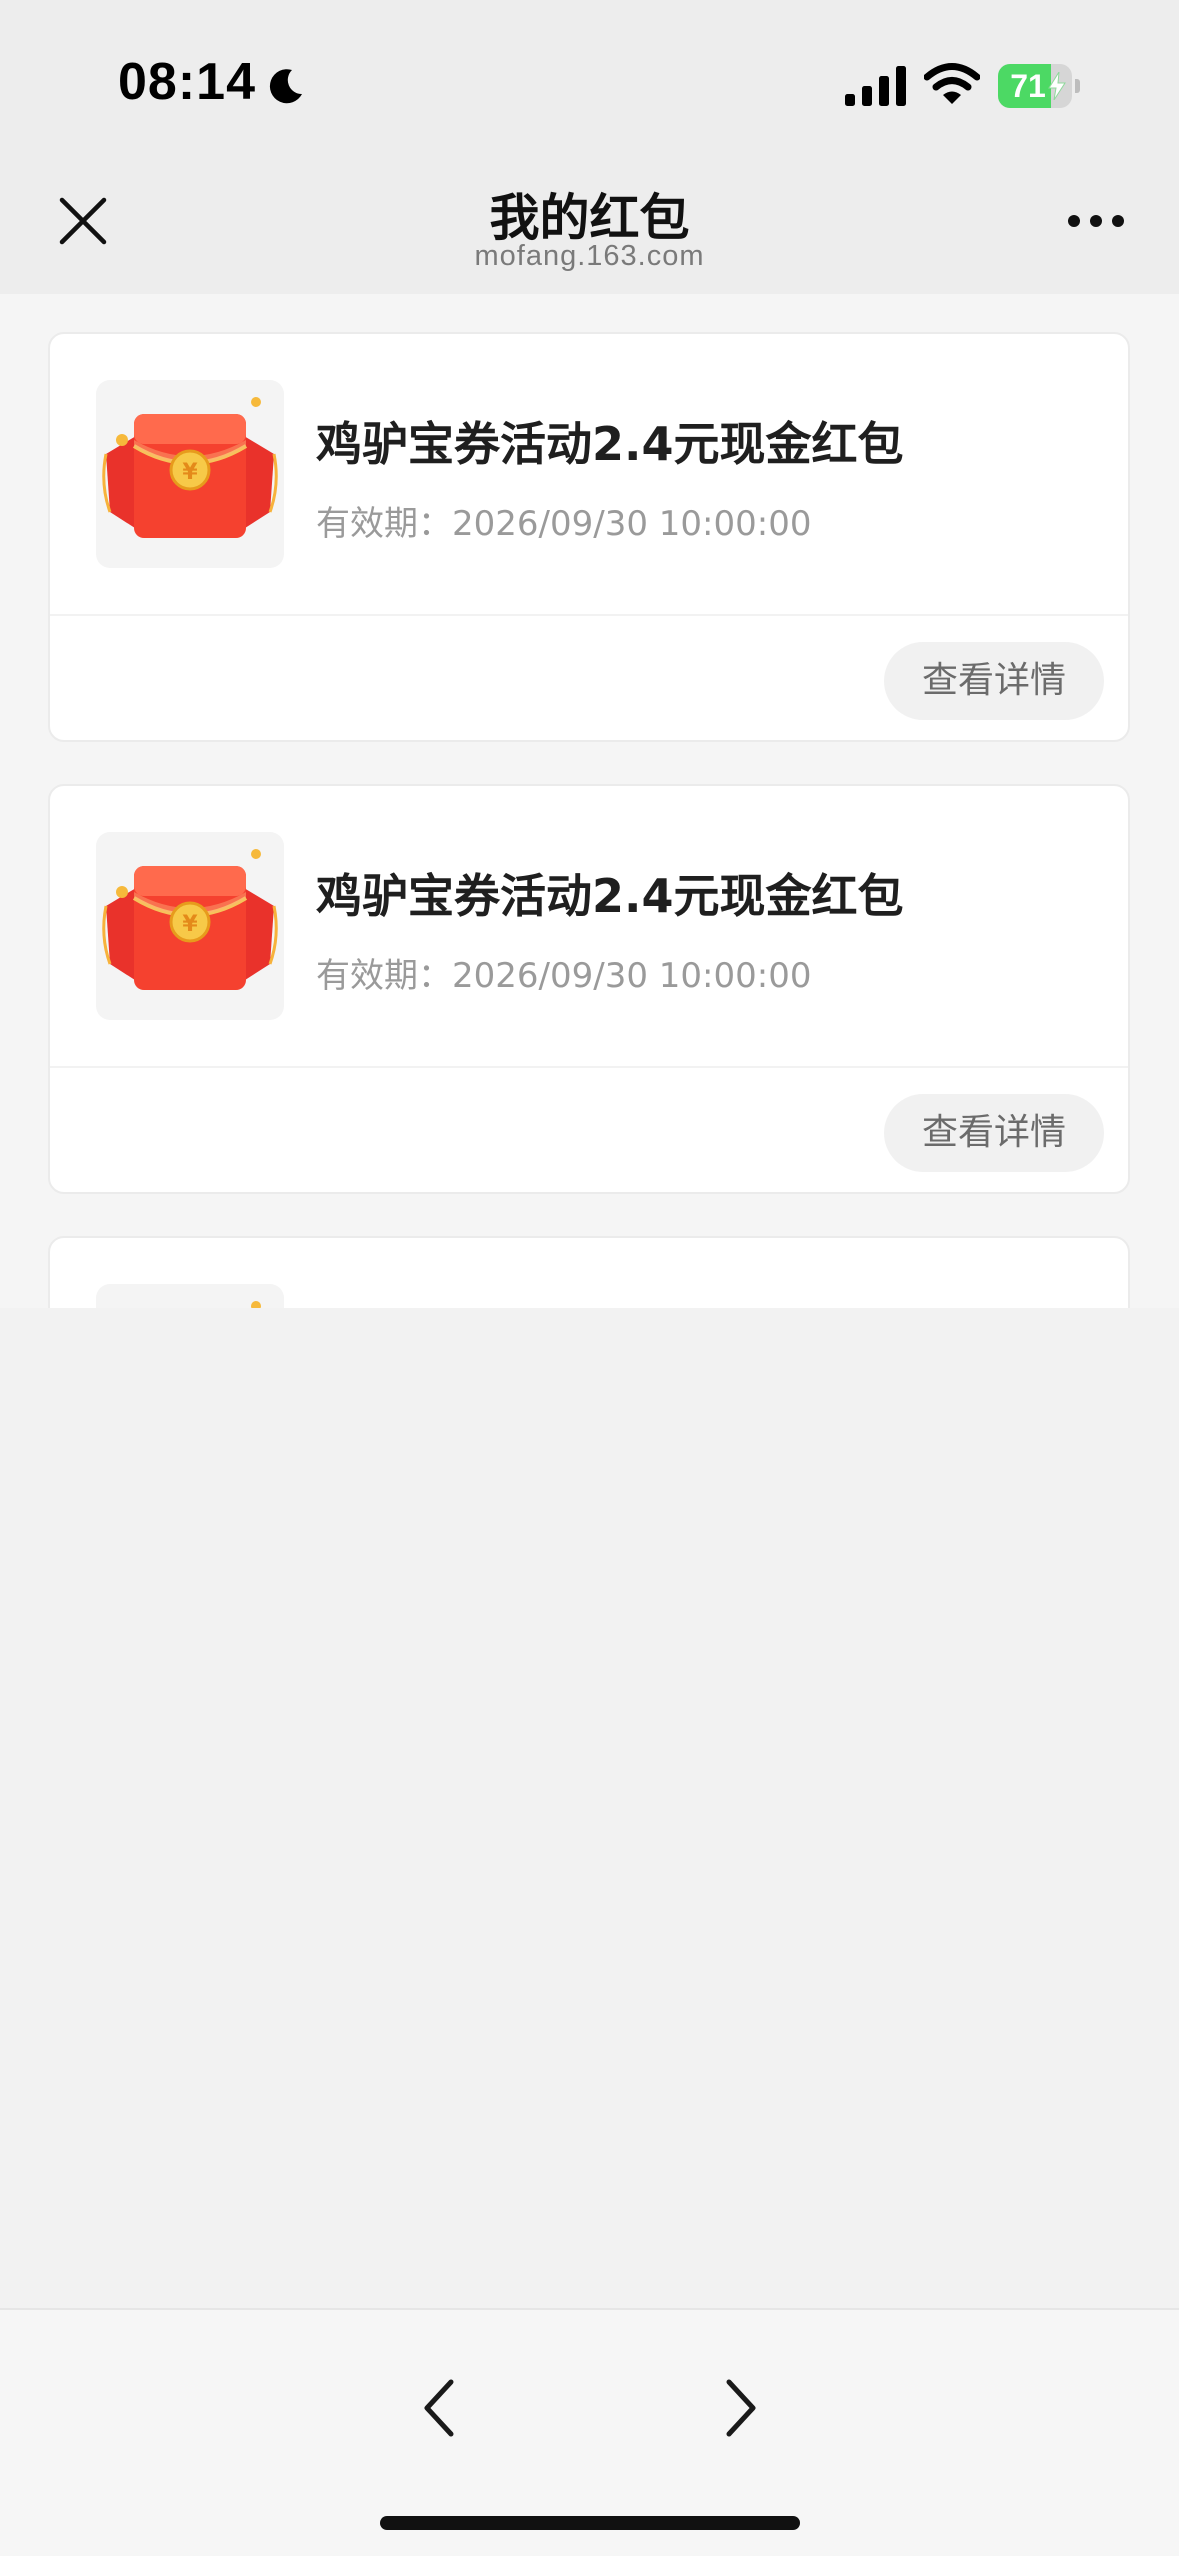  What do you see at coordinates (589, 227) in the screenshot?
I see `nav-bar: 我的红包 mofang.163.com` at bounding box center [589, 227].